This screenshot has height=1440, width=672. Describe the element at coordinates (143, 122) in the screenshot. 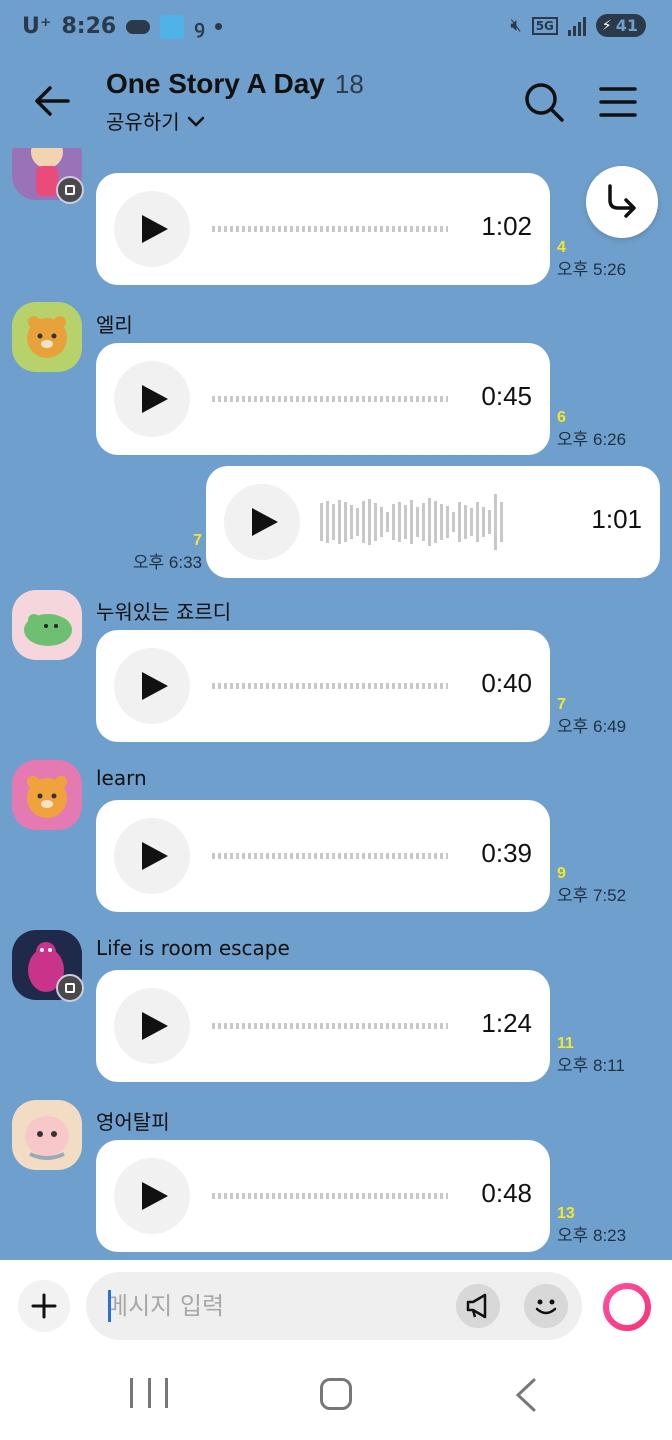

I see `share-label: 공유하기` at that location.